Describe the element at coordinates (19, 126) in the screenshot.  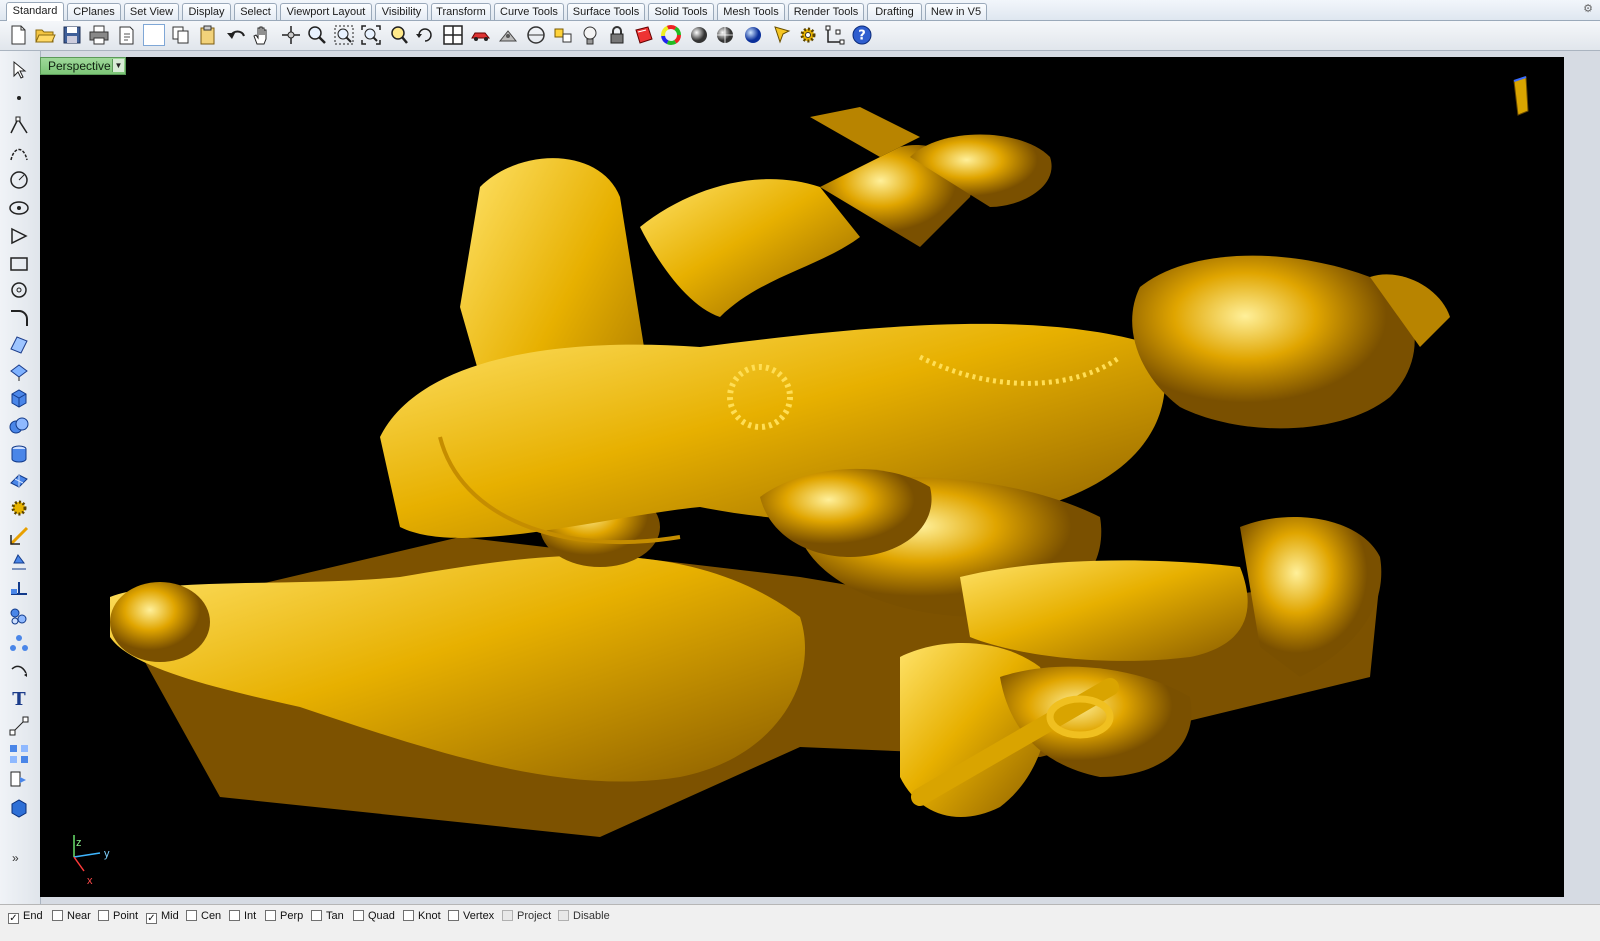
I see `polyline-icon` at that location.